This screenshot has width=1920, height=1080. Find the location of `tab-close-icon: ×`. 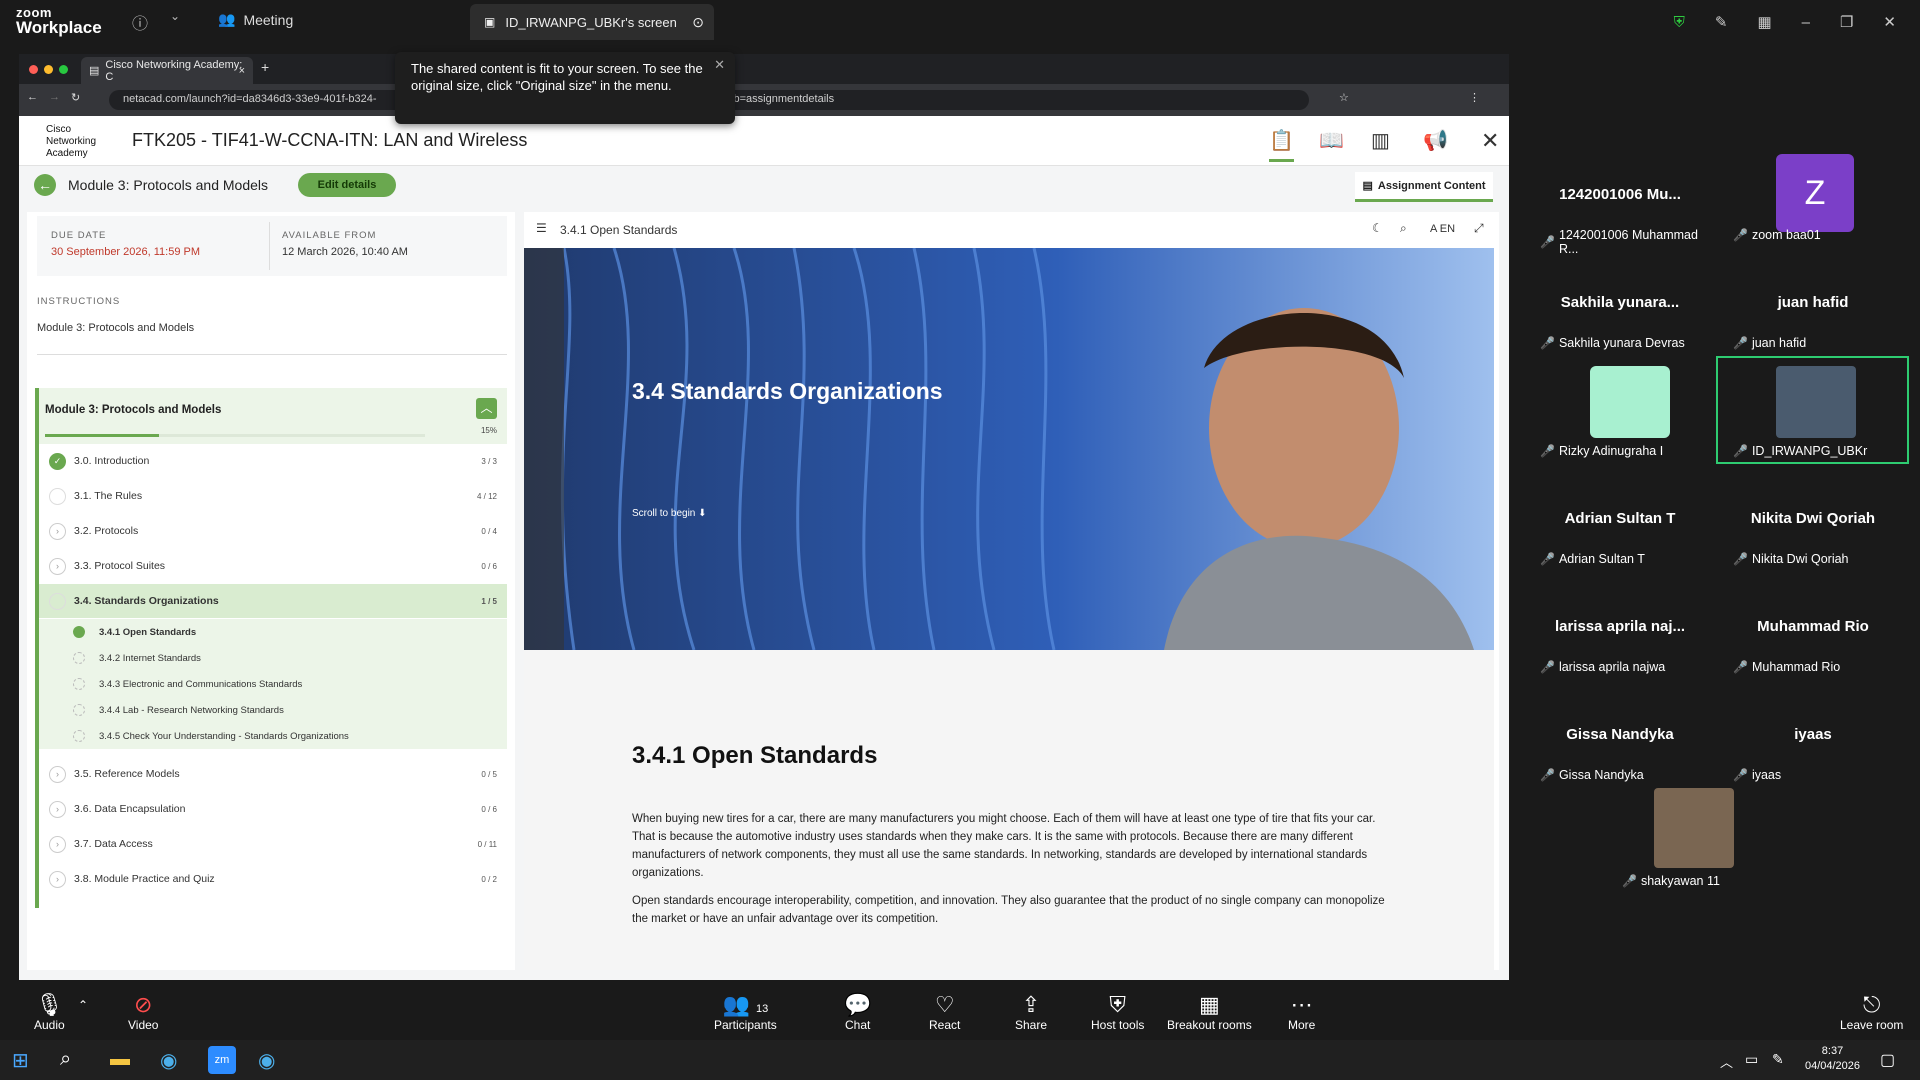

tab-close-icon: × is located at coordinates (242, 71).